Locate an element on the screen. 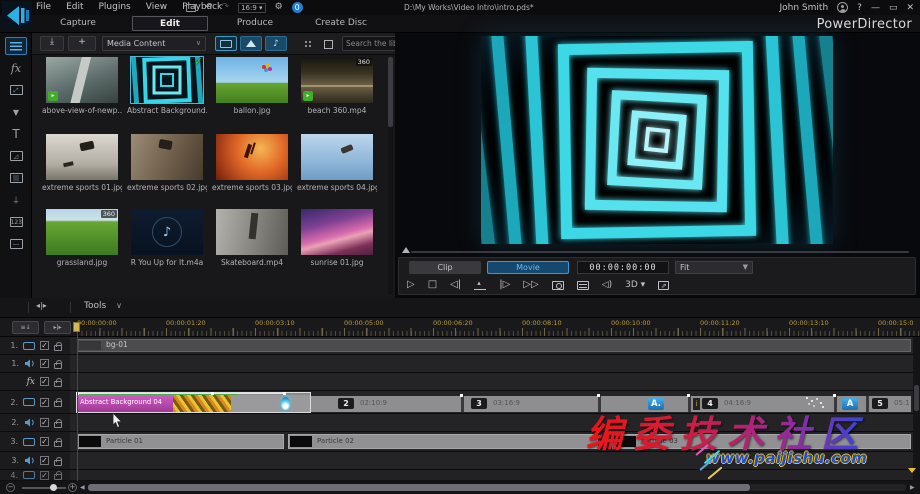 Image resolution: width=920 pixels, height=494 pixels. tools-dropdown: Tools ∨ is located at coordinates (103, 306).